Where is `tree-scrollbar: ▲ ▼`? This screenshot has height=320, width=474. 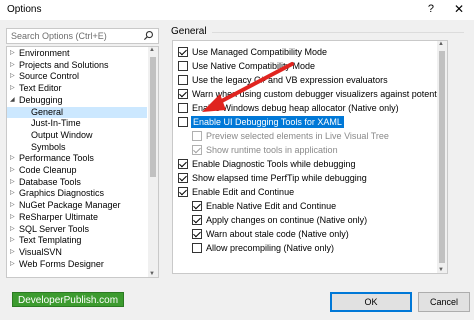 tree-scrollbar: ▲ ▼ is located at coordinates (153, 162).